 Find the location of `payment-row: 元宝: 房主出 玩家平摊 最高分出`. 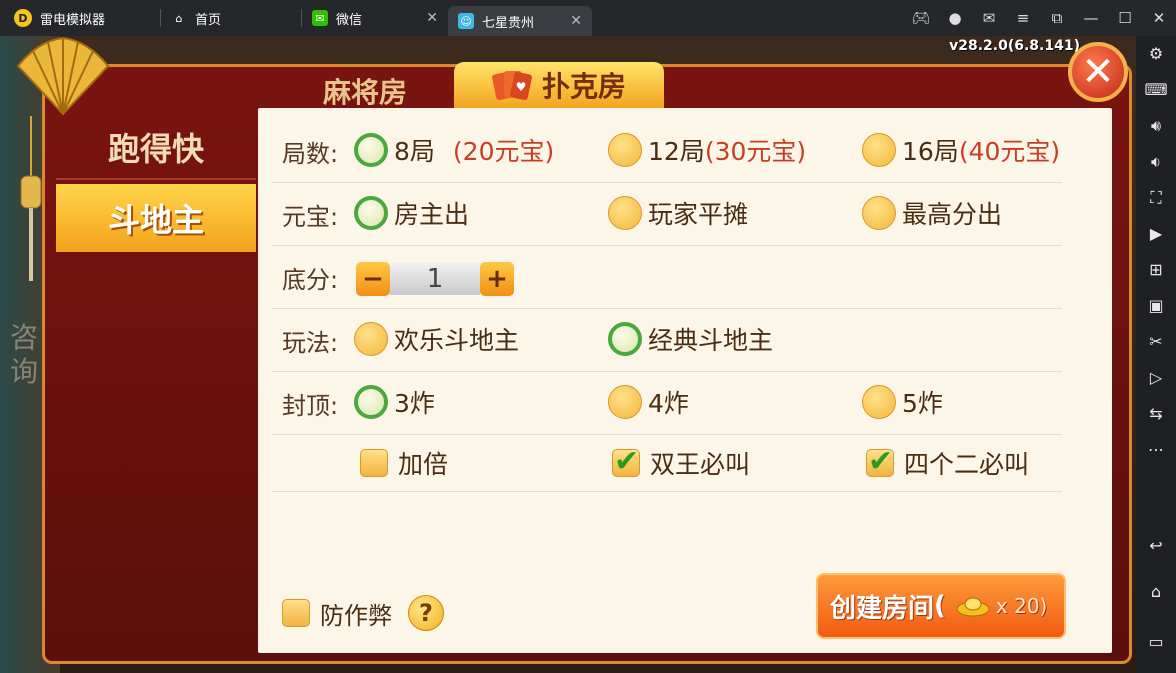

payment-row: 元宝: 房主出 玩家平摊 最高分出 is located at coordinates (667, 214).